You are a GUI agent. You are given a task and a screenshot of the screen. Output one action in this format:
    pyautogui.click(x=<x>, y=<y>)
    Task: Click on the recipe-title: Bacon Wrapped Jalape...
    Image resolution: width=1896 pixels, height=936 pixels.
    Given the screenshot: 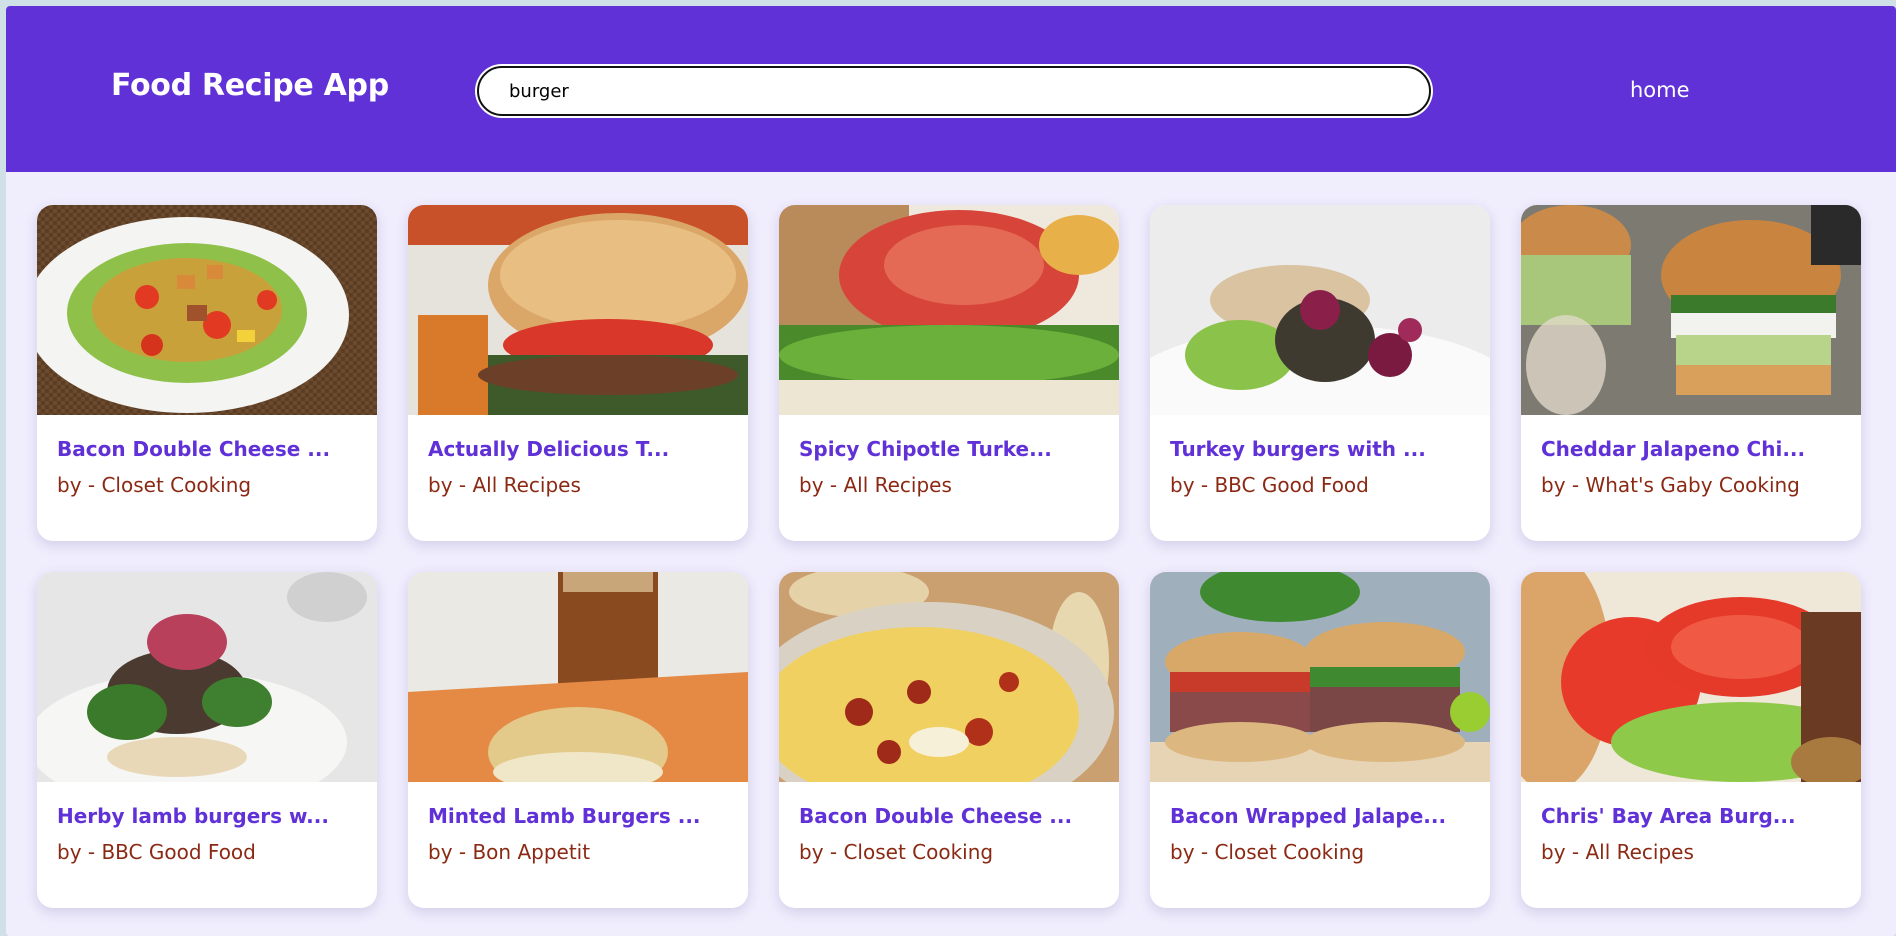 What is the action you would take?
    pyautogui.click(x=1320, y=816)
    